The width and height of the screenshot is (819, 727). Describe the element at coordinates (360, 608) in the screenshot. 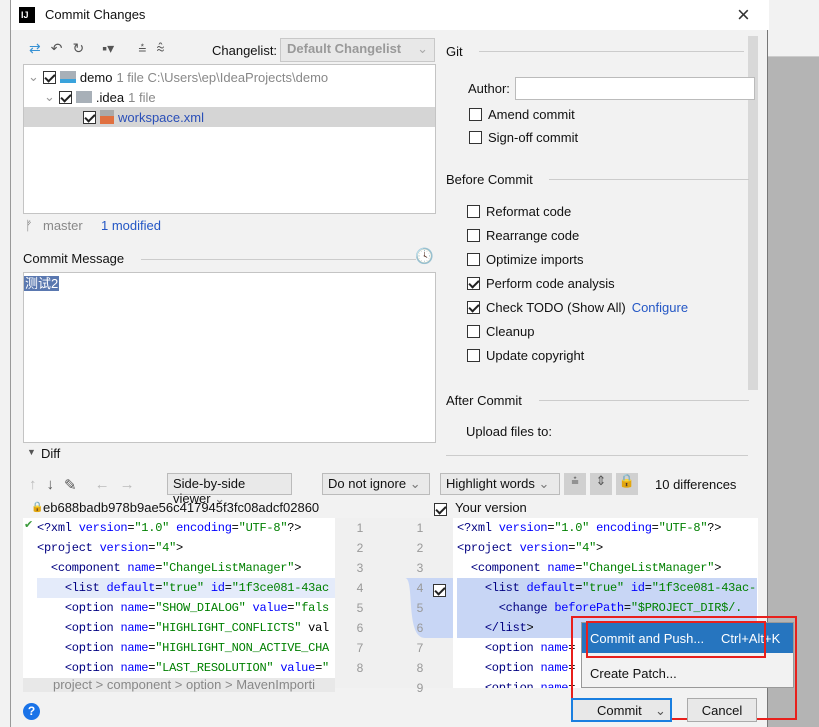

I see `line-number: 5` at that location.